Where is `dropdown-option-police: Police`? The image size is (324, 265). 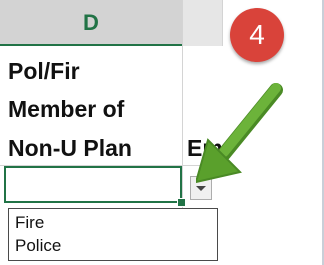 dropdown-option-police: Police is located at coordinates (38, 246).